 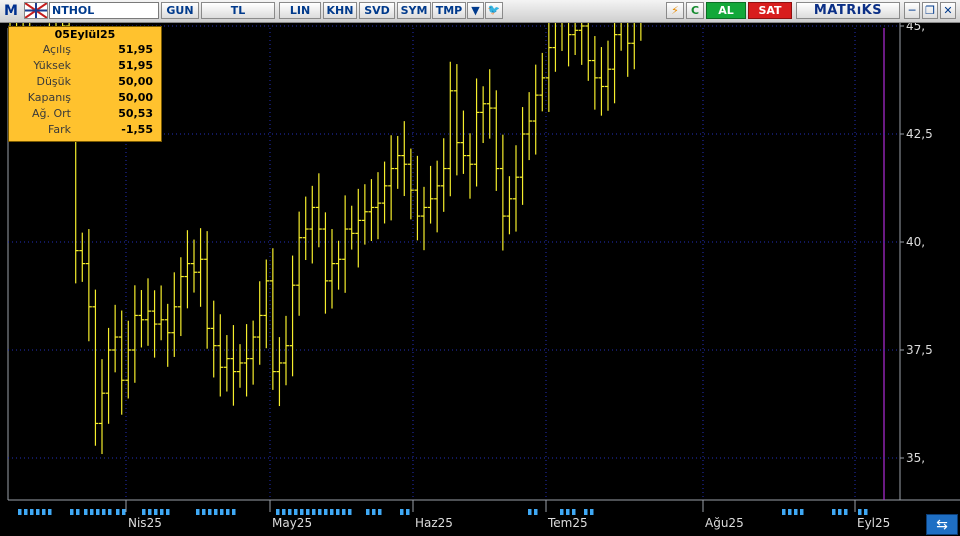 I want to click on info-row-low: Düşük 50,00, so click(x=85, y=82).